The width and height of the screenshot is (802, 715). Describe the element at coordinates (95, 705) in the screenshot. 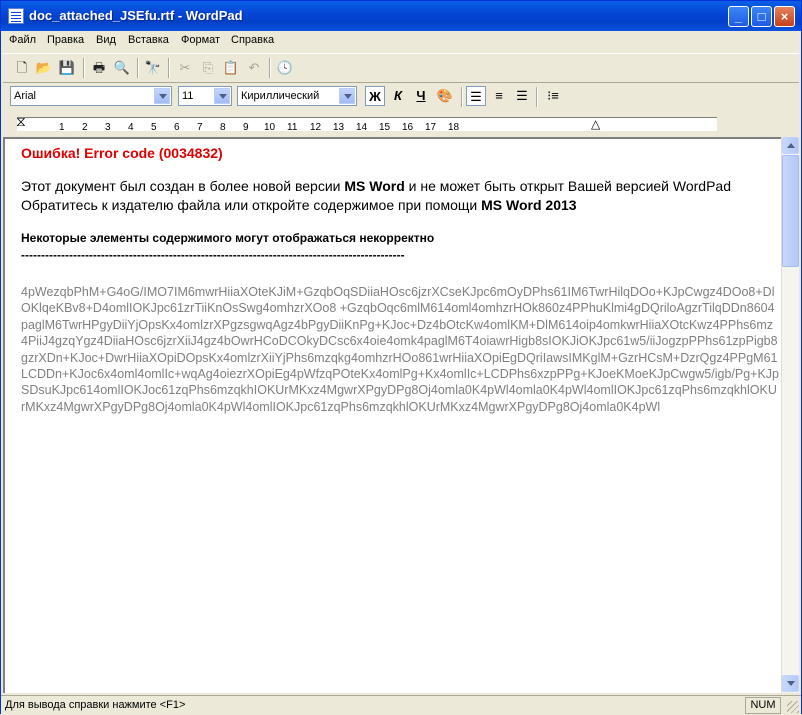

I see `status-help-text: Для вывода справки нажмите <F1>` at that location.